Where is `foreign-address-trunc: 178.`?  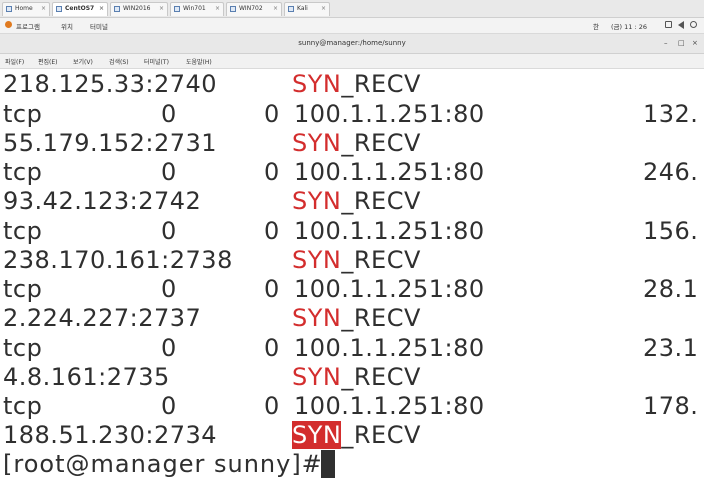
foreign-address-trunc: 178. is located at coordinates (671, 406).